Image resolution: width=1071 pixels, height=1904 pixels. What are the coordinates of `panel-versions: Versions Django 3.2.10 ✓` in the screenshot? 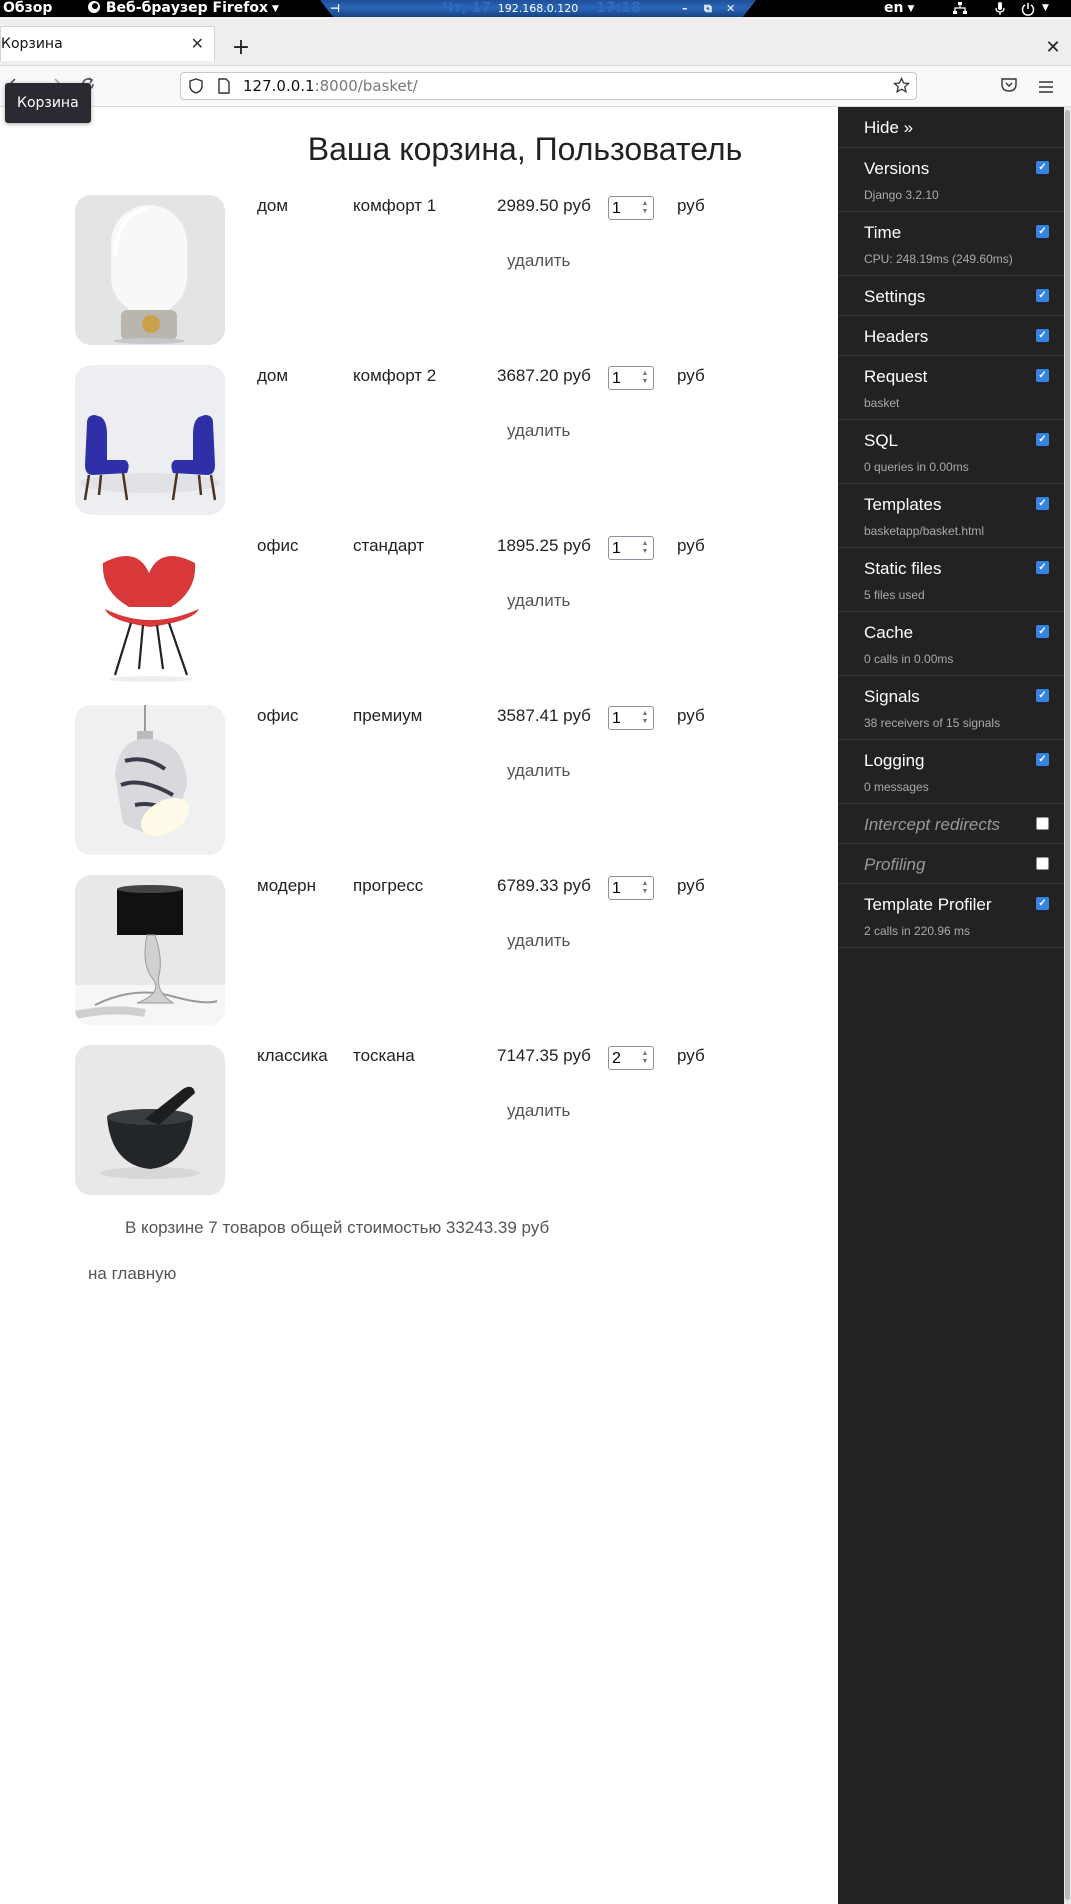 It's located at (951, 180).